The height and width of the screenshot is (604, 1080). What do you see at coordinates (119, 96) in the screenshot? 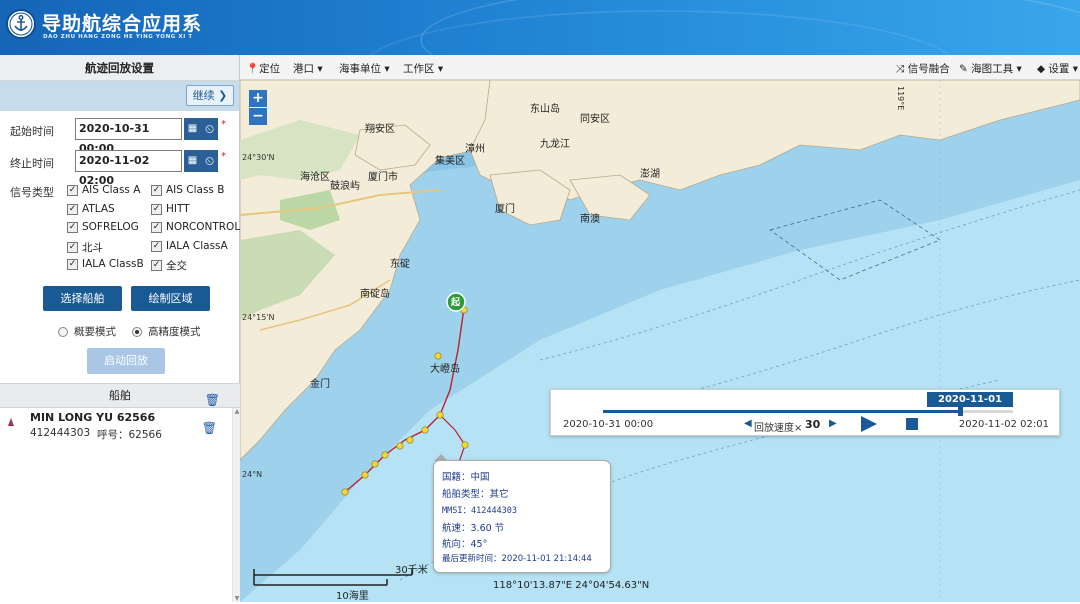
I see `continue-bar: 继续 ❯` at bounding box center [119, 96].